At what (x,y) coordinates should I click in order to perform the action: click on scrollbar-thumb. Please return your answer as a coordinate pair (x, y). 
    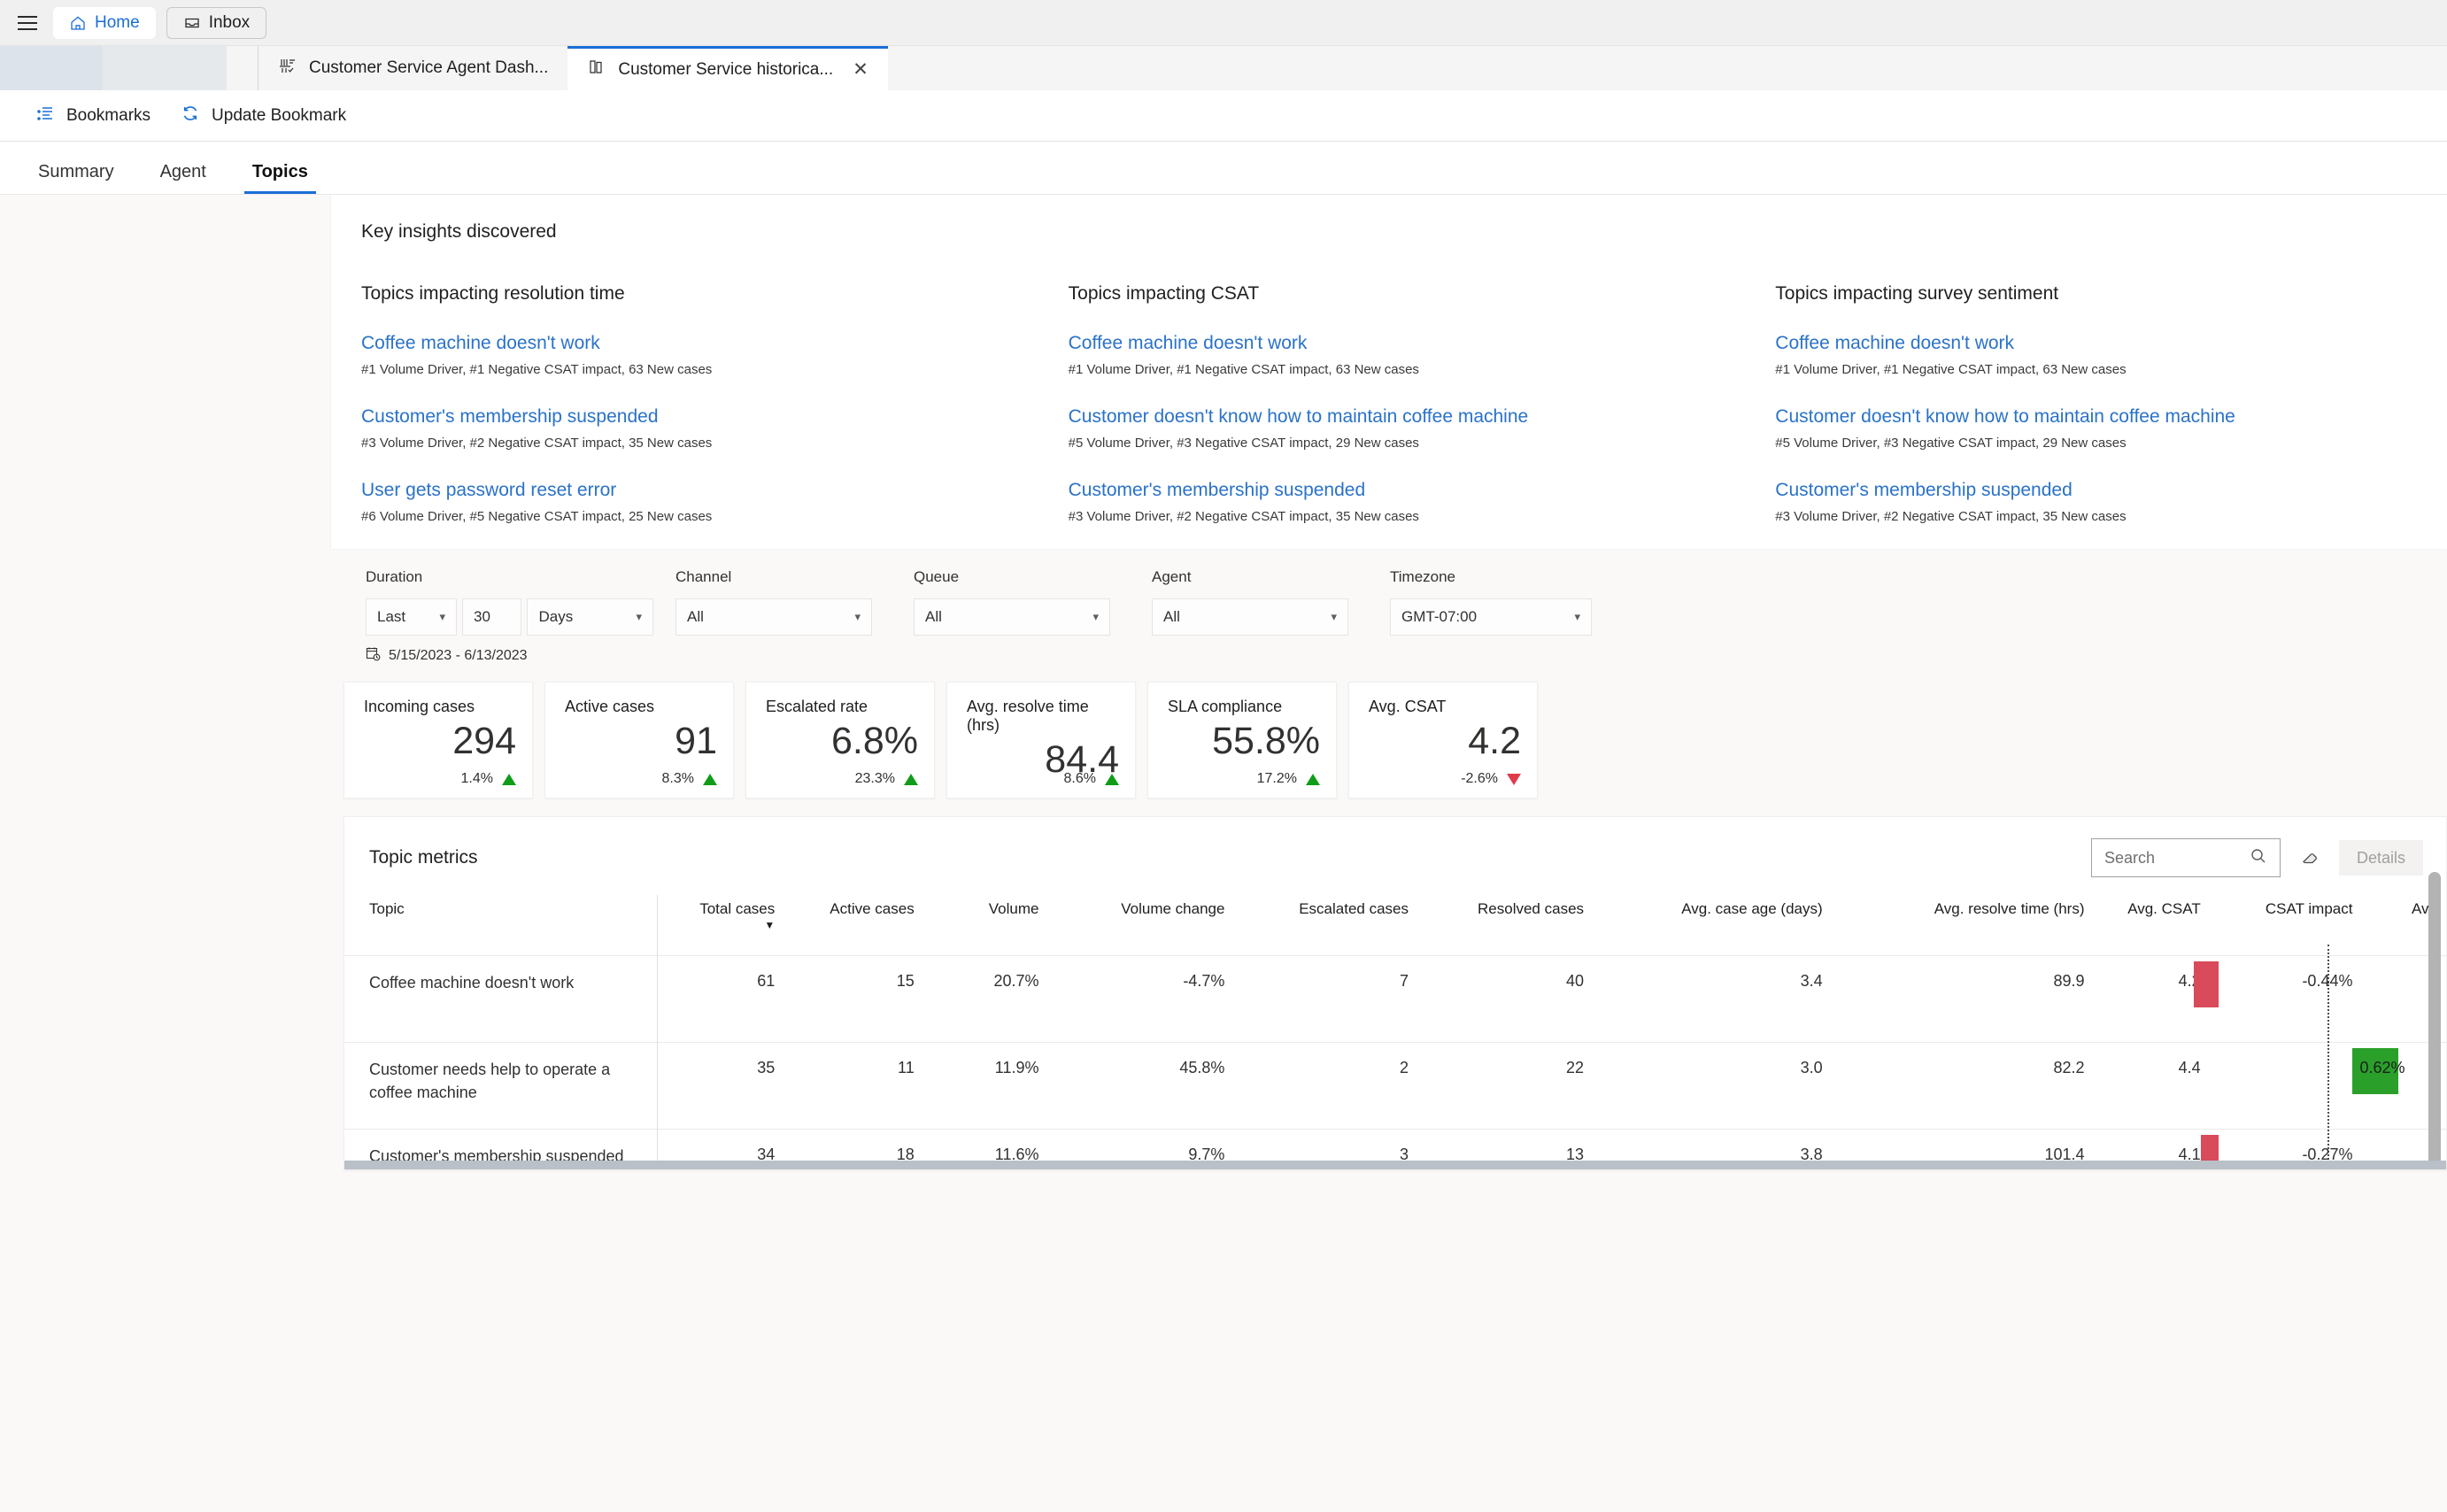
    Looking at the image, I should click on (2434, 1020).